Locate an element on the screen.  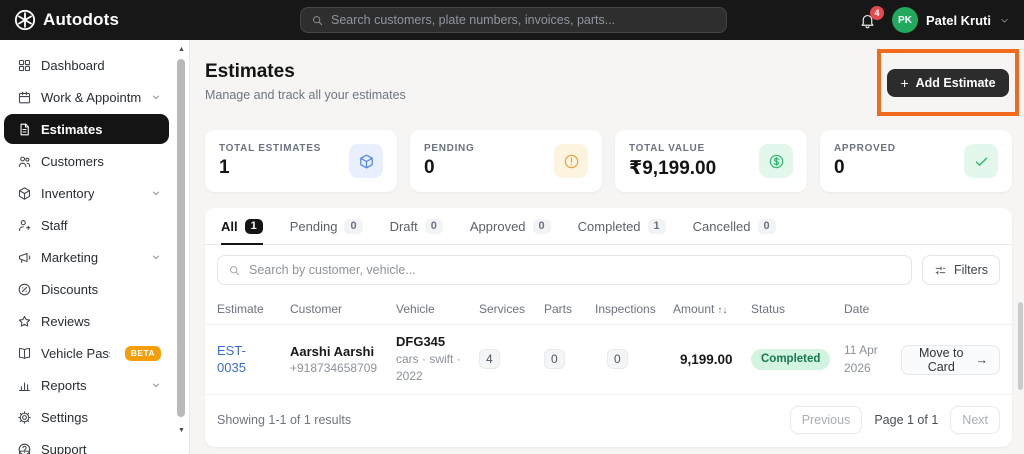
sidebar-item-reviews: Reviews is located at coordinates (86, 321).